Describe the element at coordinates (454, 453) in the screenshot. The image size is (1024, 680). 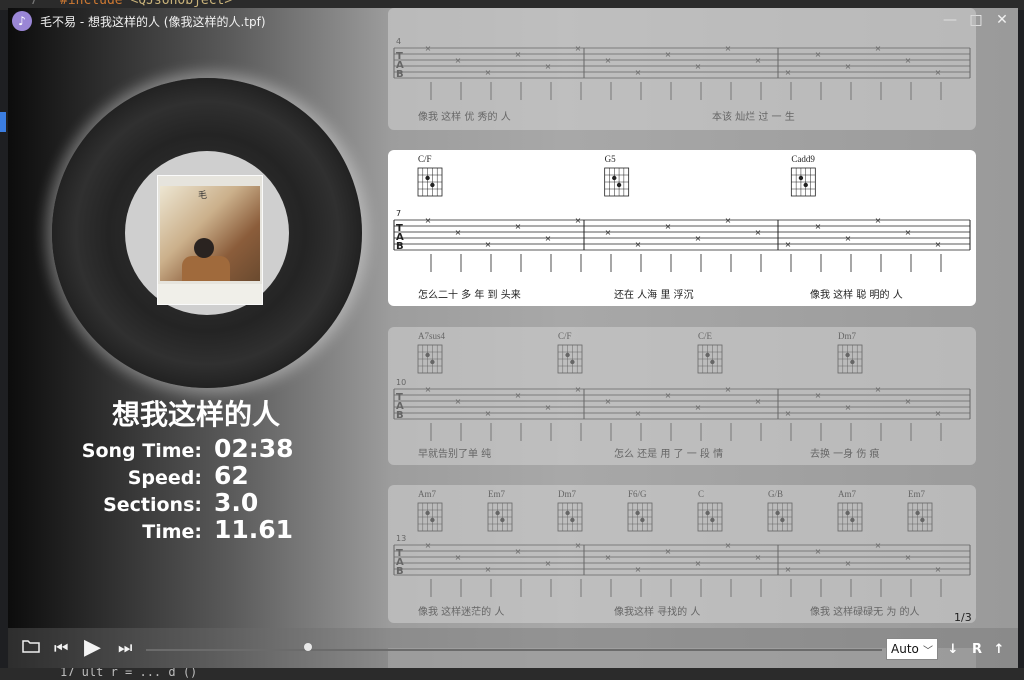
I see `lyric-line: 早就告别了单 纯` at that location.